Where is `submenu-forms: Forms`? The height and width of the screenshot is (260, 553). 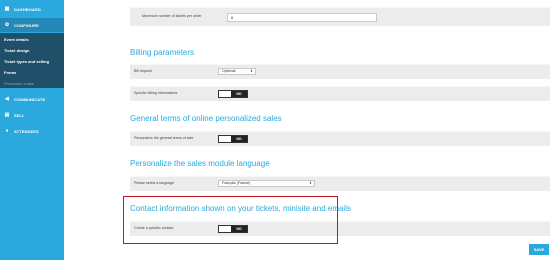
submenu-forms: Forms is located at coordinates (10, 72).